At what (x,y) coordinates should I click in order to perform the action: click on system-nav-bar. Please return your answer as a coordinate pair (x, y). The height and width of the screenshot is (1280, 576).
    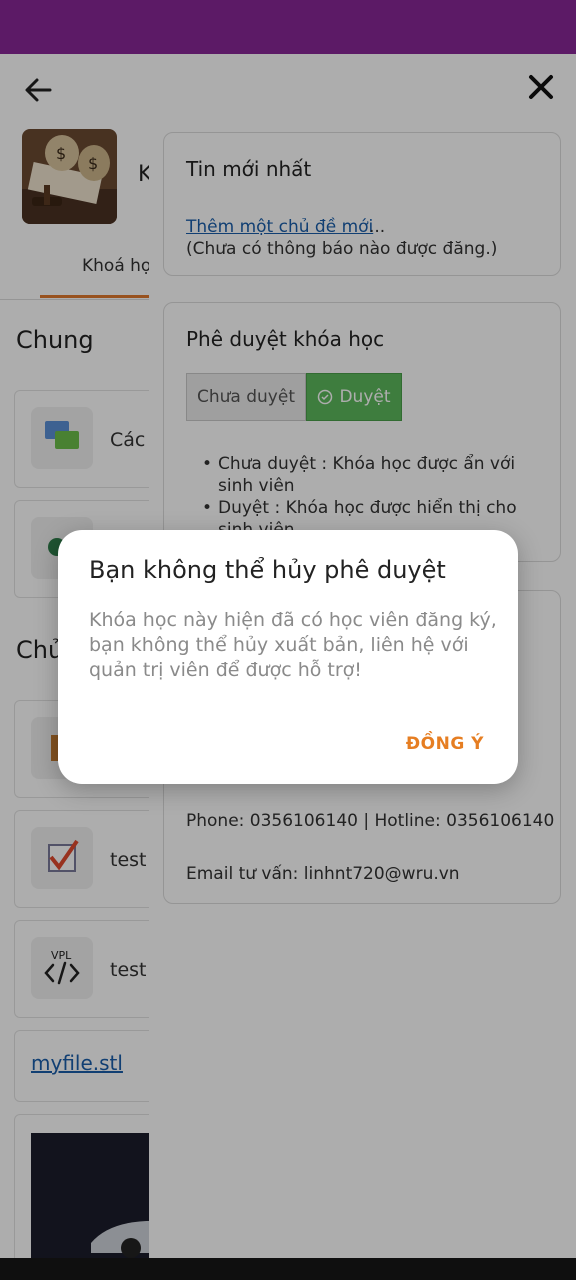
    Looking at the image, I should click on (288, 1269).